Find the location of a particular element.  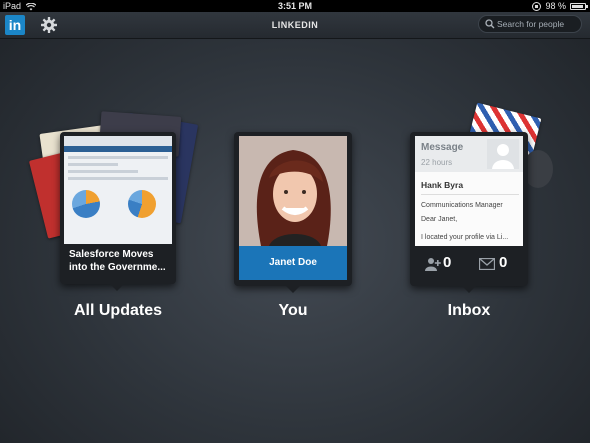

nav-bar: in LINKEDIN is located at coordinates (295, 25).